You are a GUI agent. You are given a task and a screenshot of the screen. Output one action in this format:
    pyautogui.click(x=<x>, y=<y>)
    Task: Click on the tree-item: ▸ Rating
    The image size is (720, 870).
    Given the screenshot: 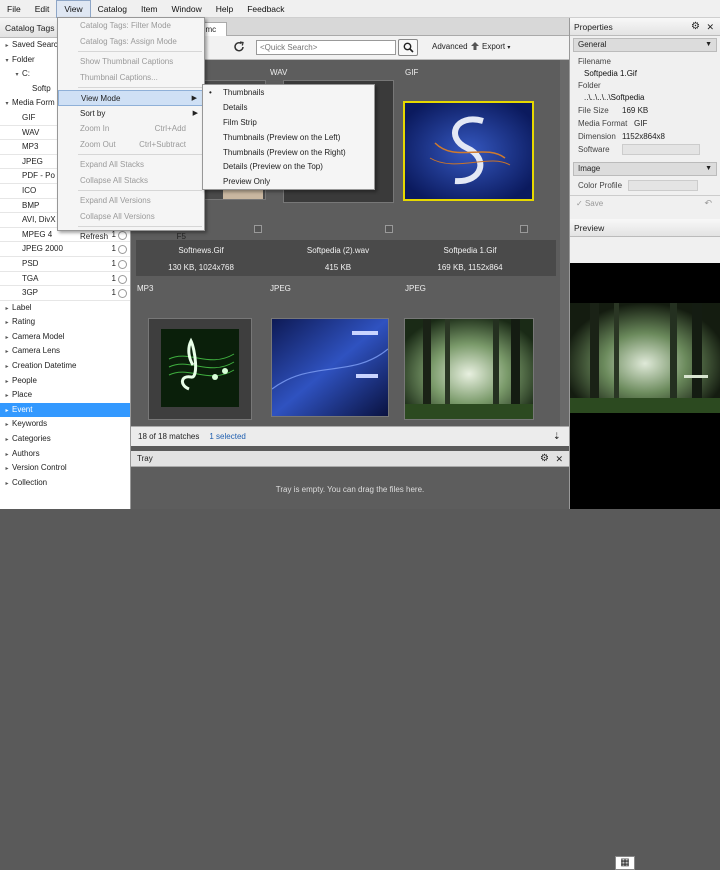 What is the action you would take?
    pyautogui.click(x=65, y=322)
    